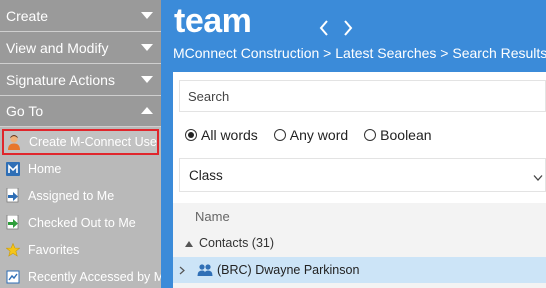 Image resolution: width=546 pixels, height=288 pixels. Describe the element at coordinates (288, 270) in the screenshot. I see `row-label: (BRC) Dwayne Parkinson` at that location.